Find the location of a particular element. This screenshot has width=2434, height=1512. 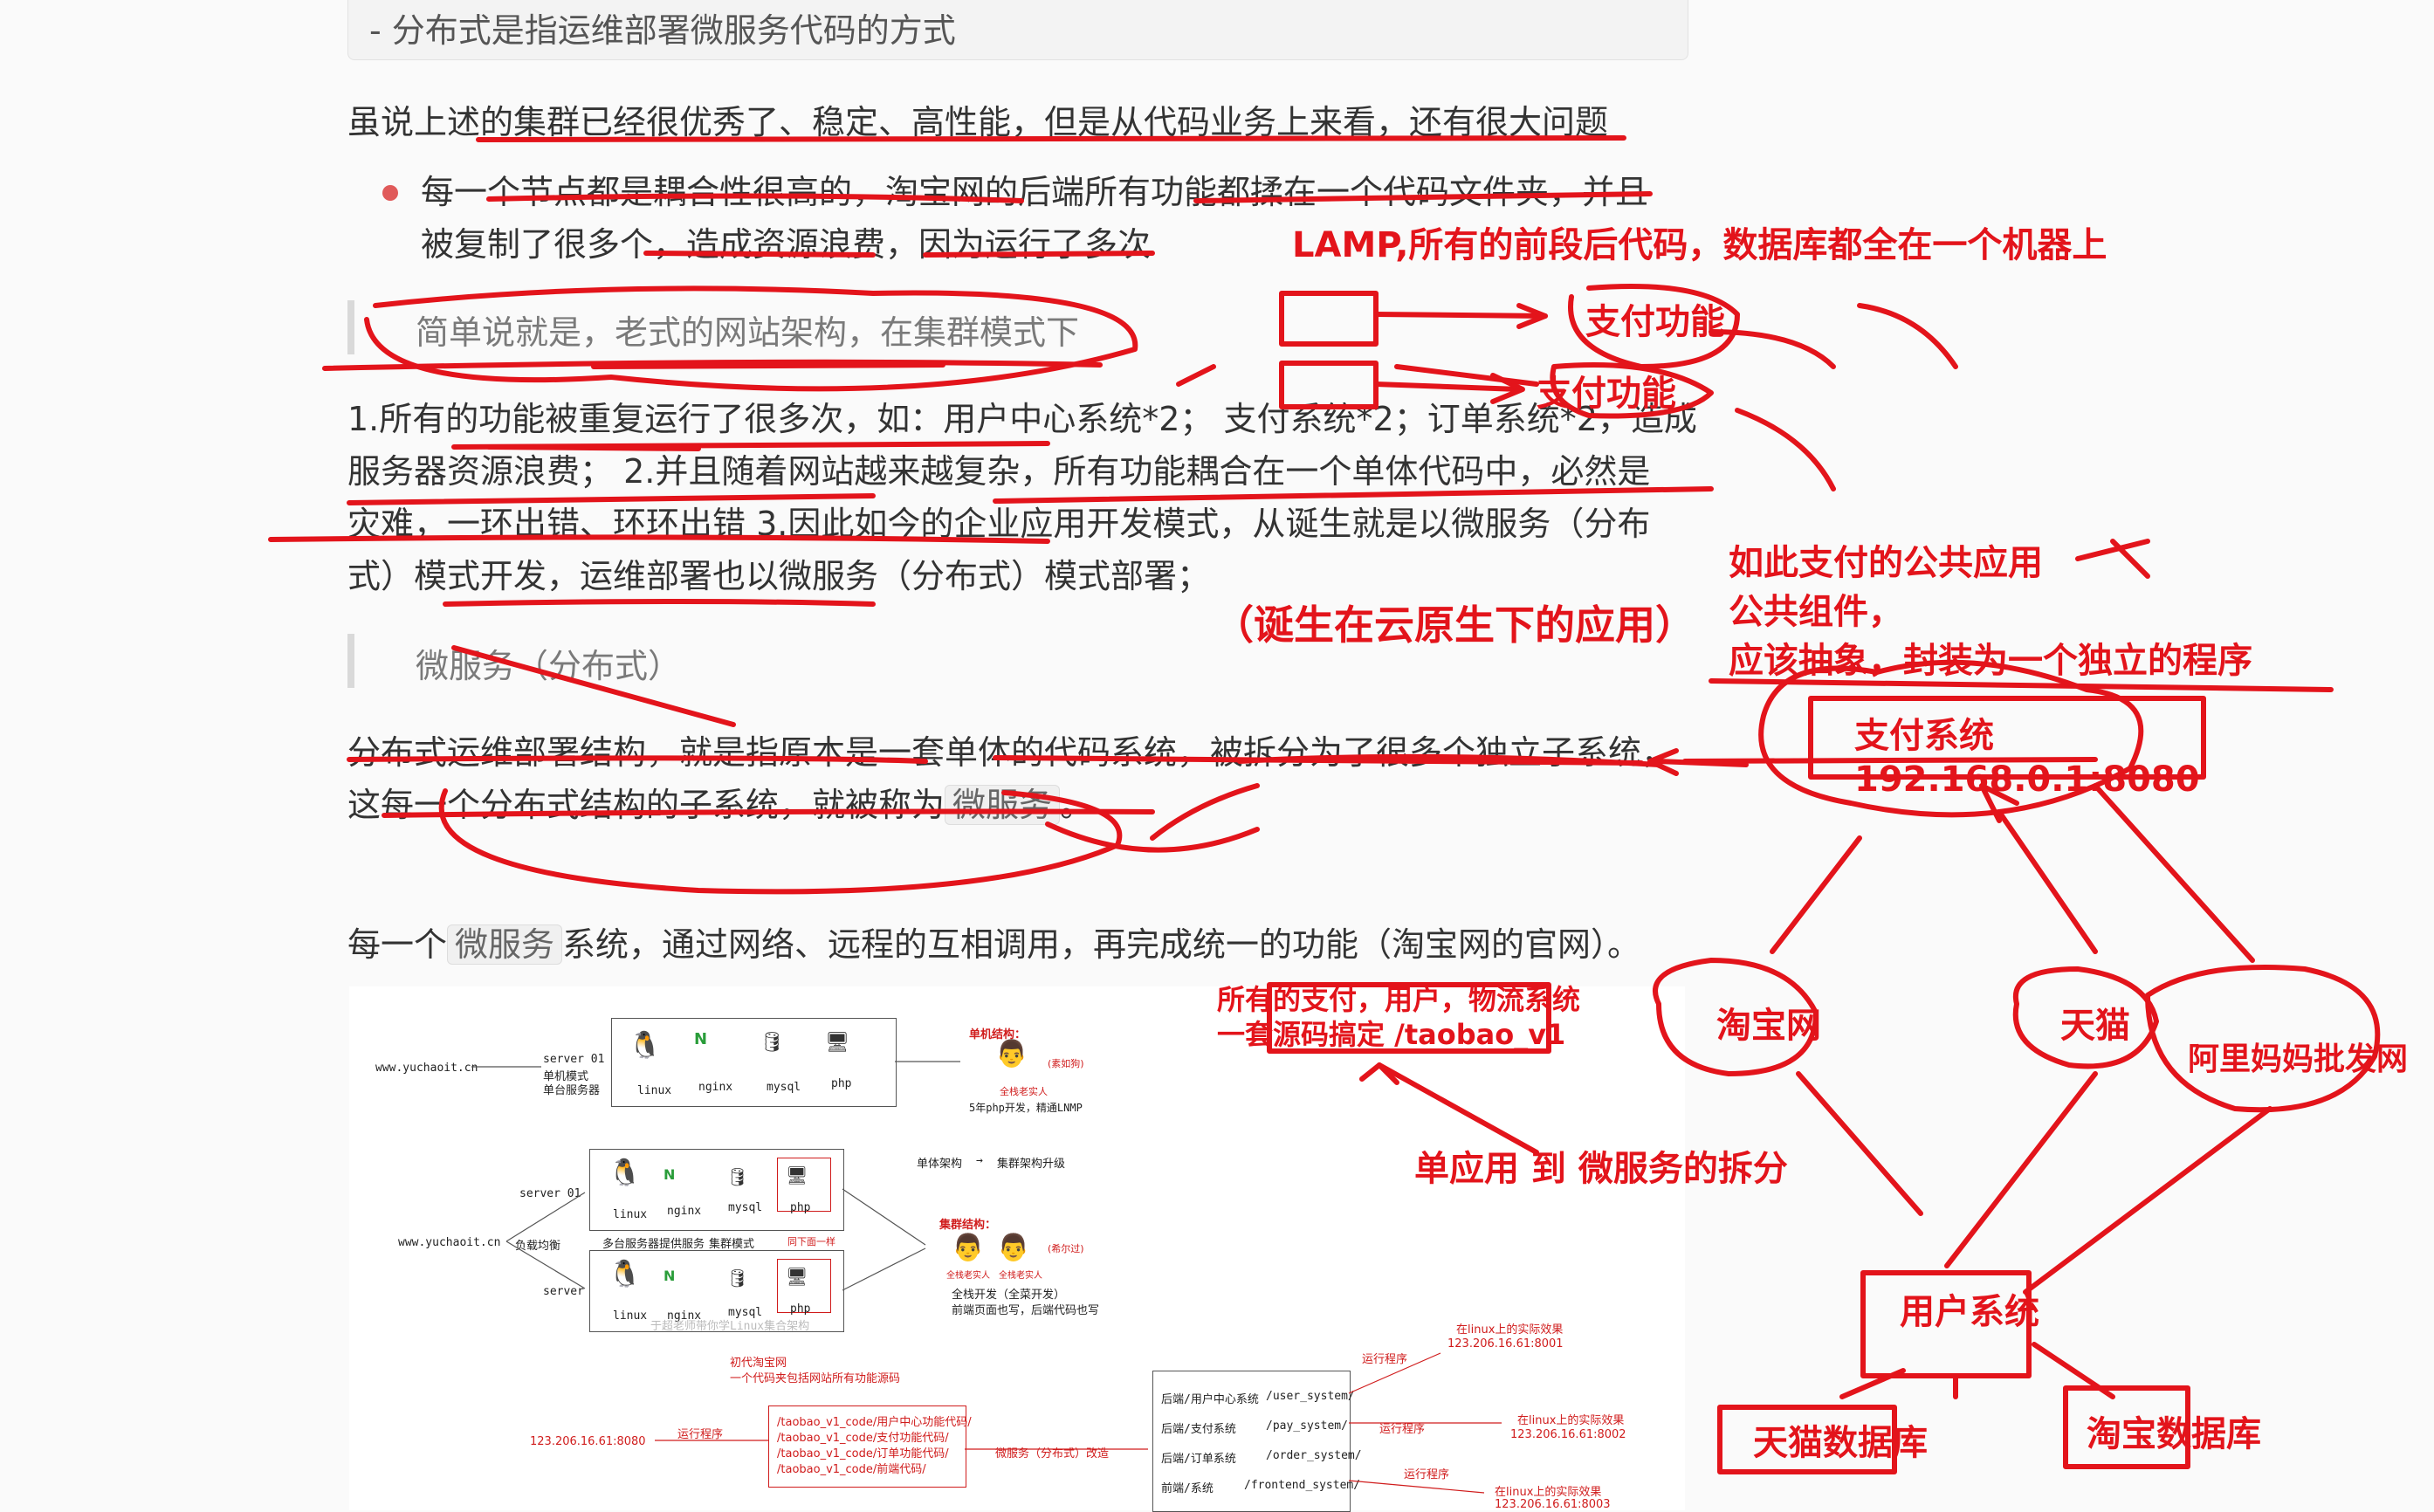

annotation-user-system: 用户系统 is located at coordinates (1969, 1312).